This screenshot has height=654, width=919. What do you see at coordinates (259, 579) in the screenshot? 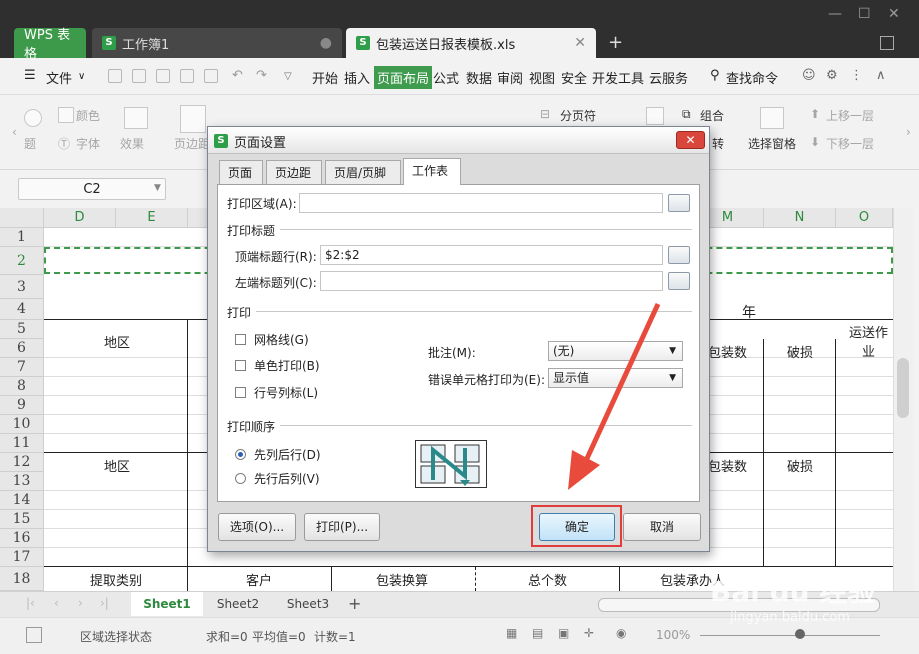
I see `cell-customer: 客户` at bounding box center [259, 579].